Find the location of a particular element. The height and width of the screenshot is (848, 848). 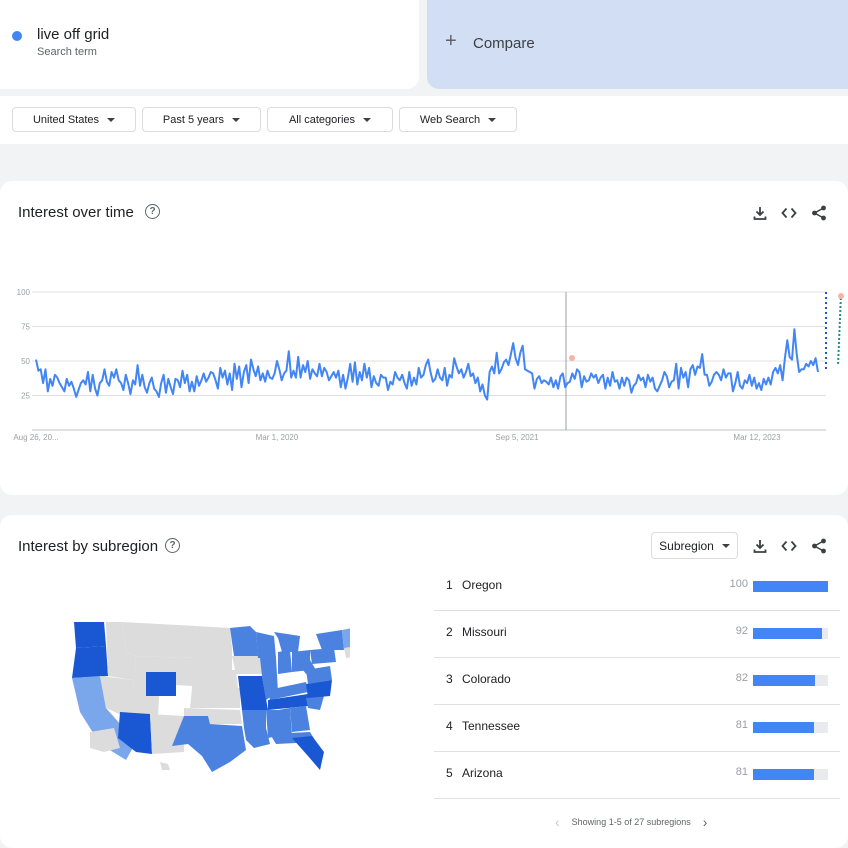

map-state-louisiana is located at coordinates (257, 738).